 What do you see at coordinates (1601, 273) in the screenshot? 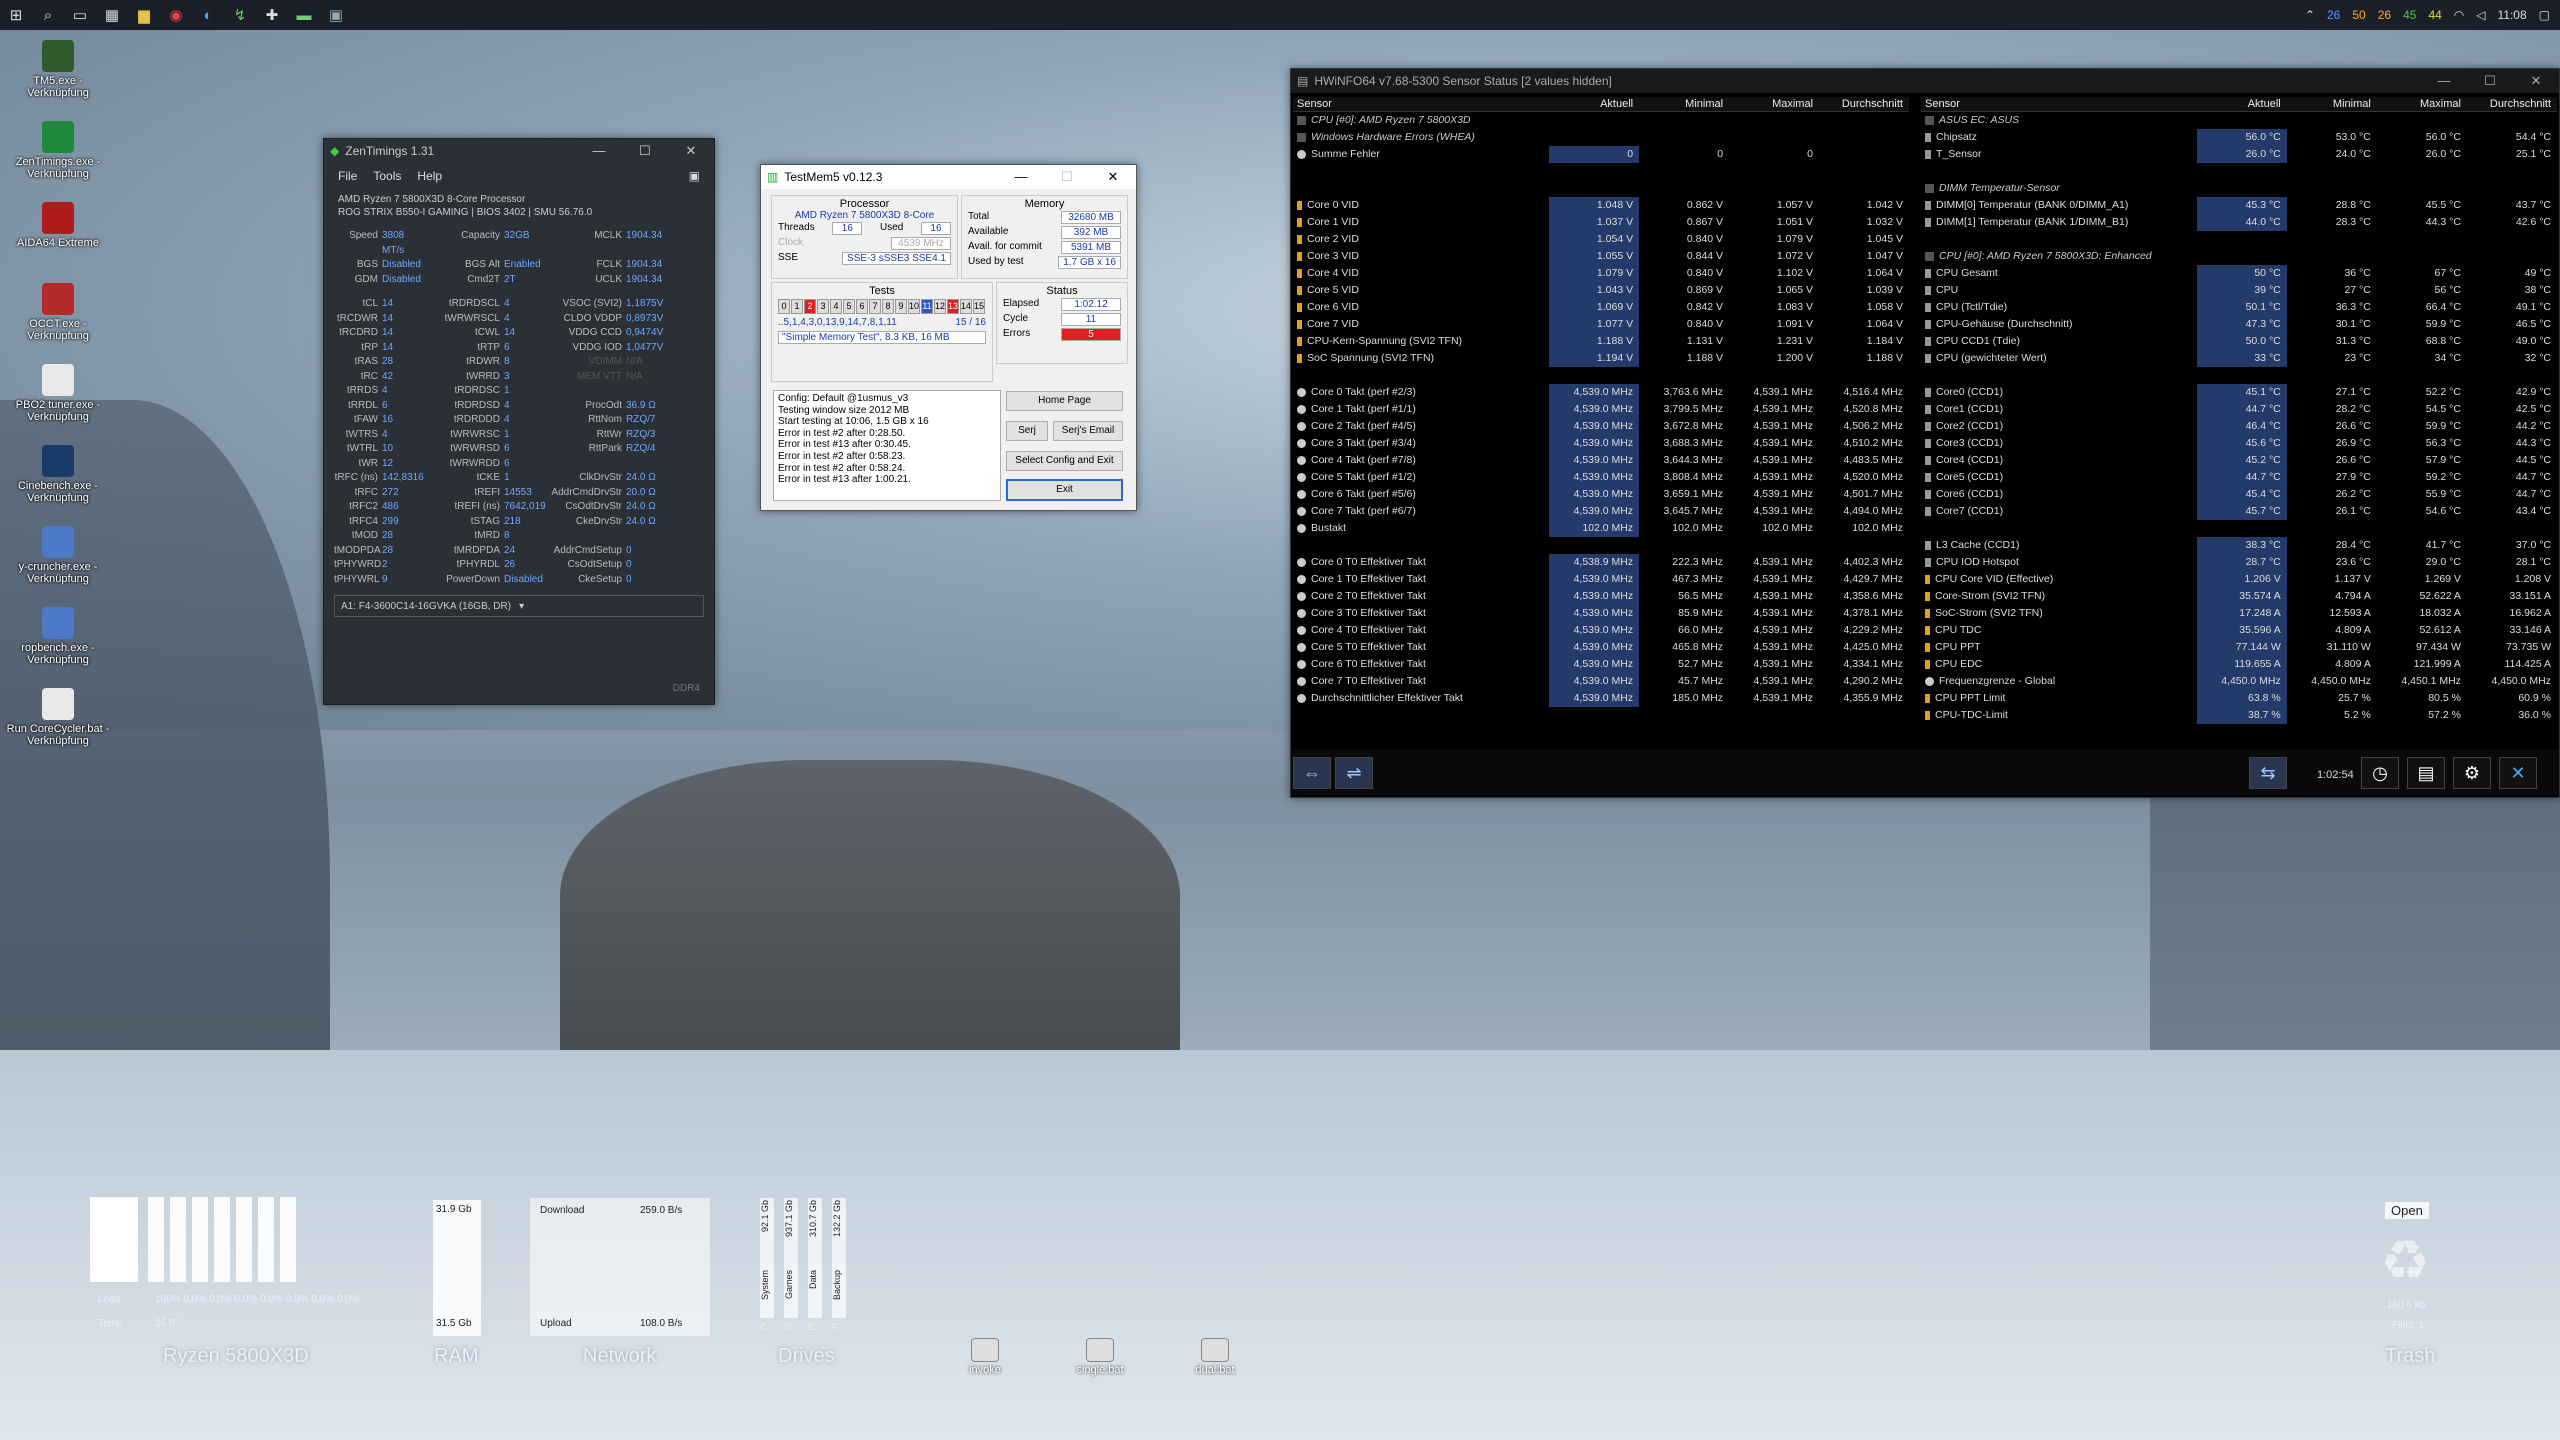
I see `sensor-row: Core 4 VID 1.079 V 0.840 V 1.102 V 1.064 V` at bounding box center [1601, 273].